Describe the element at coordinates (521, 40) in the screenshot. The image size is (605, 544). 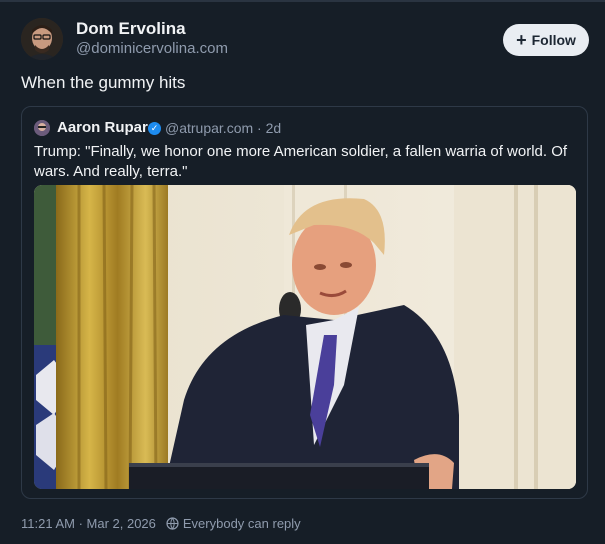
I see `plus-icon: +` at that location.